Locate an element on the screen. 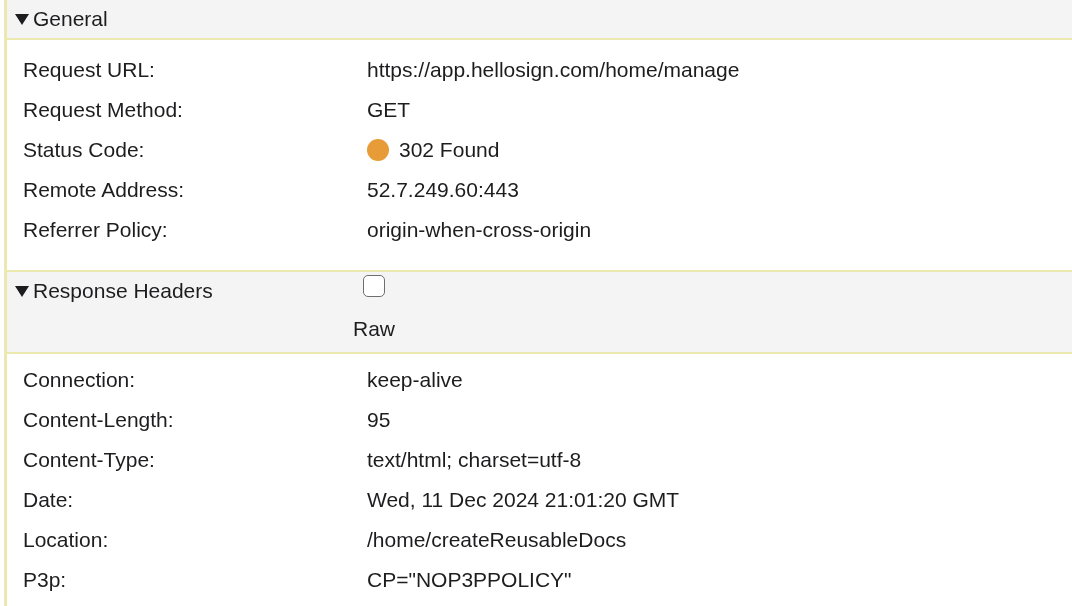 The image size is (1072, 606). header-value: Wed, 11 Dec 2024 21:01:20 GMT is located at coordinates (523, 500).